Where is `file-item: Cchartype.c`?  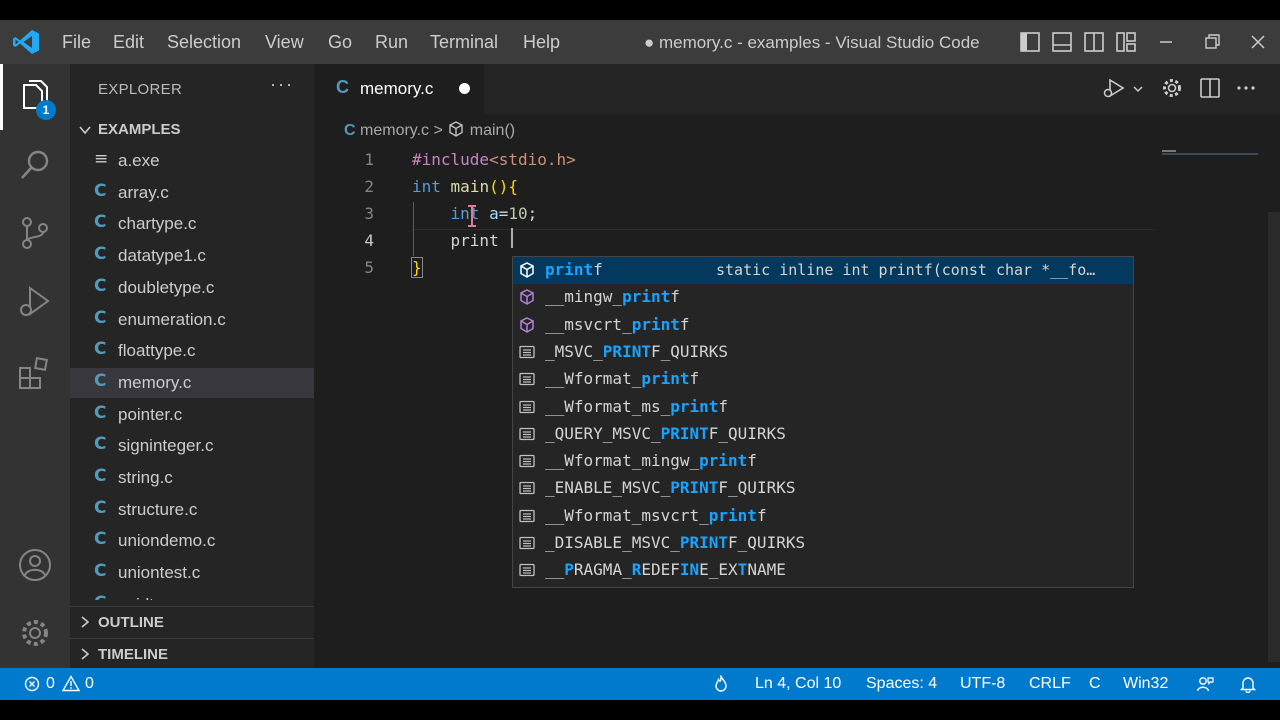
file-item: Cchartype.c is located at coordinates (192, 224).